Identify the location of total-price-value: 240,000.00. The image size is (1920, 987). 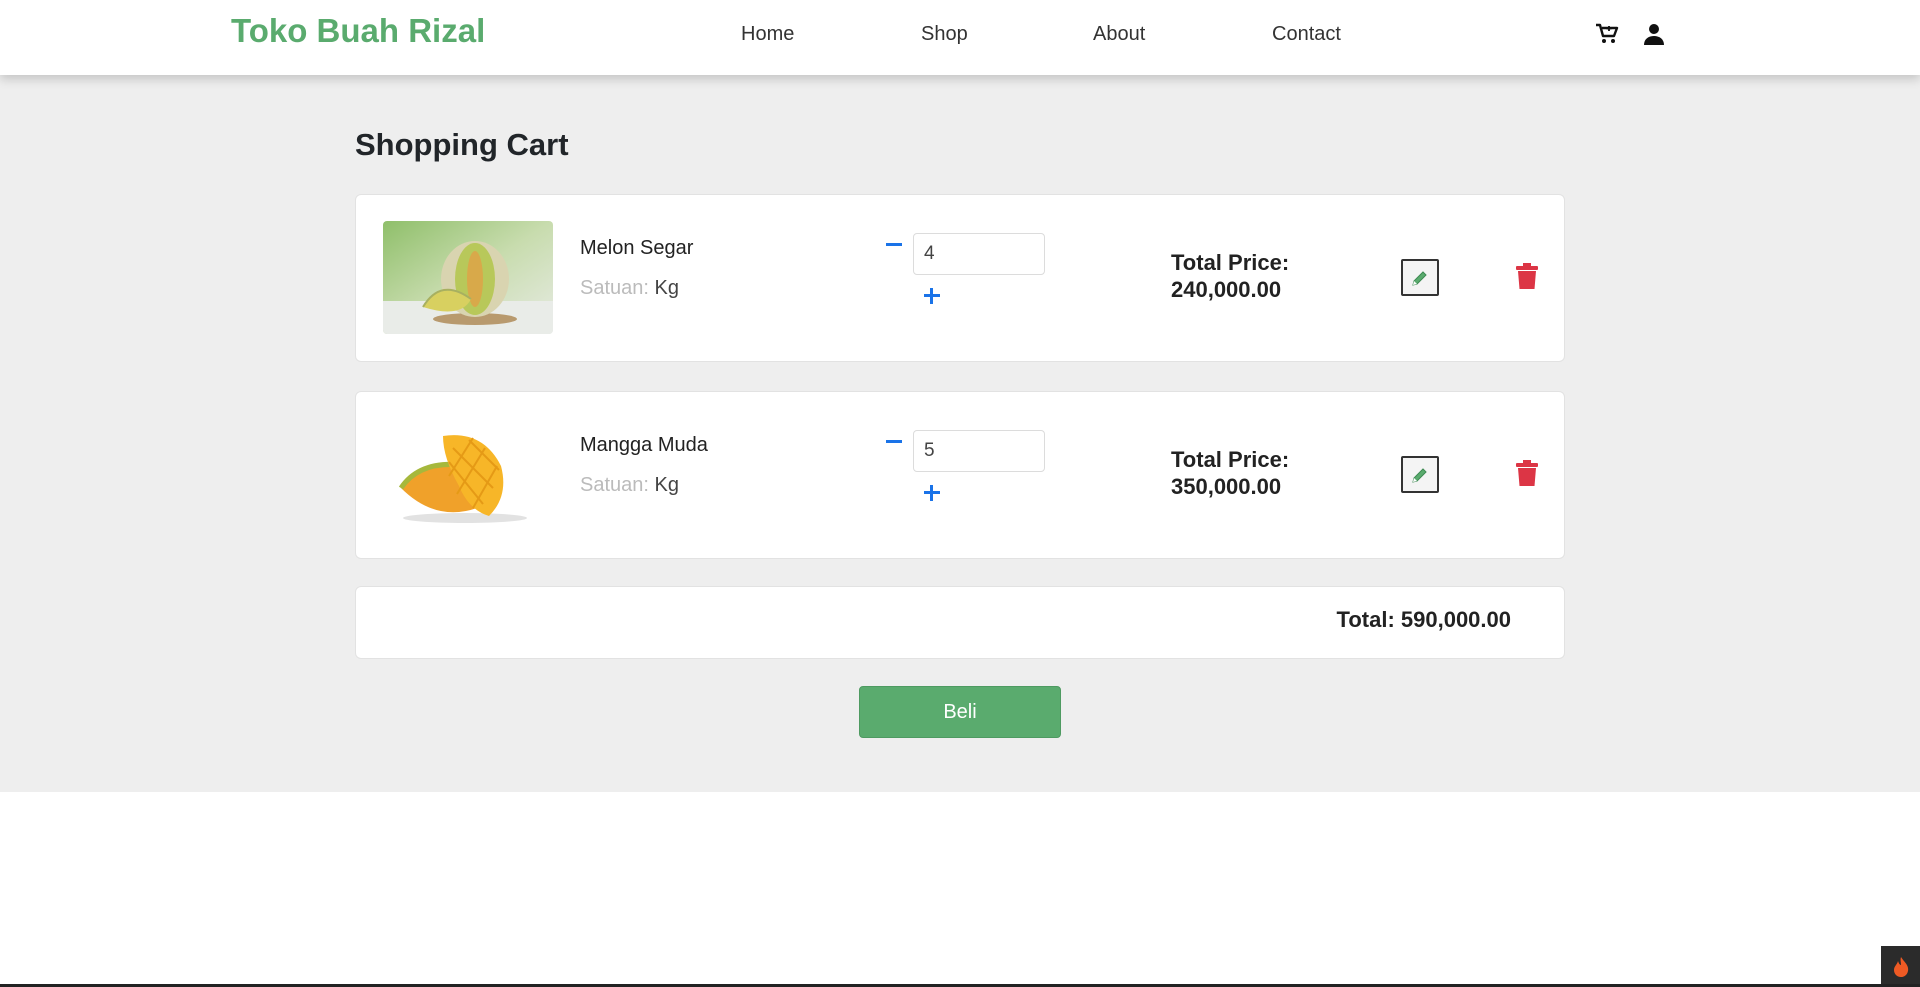
(1226, 289).